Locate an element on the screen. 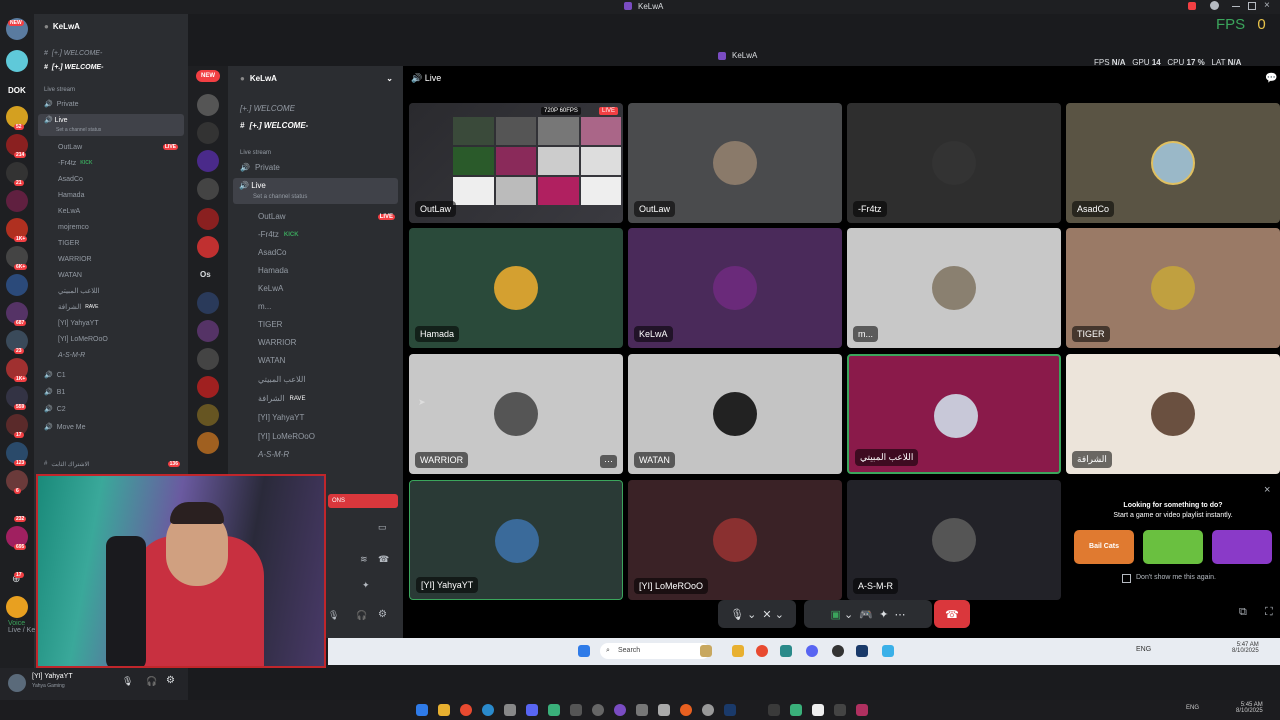  obs-icon is located at coordinates (838, 651).